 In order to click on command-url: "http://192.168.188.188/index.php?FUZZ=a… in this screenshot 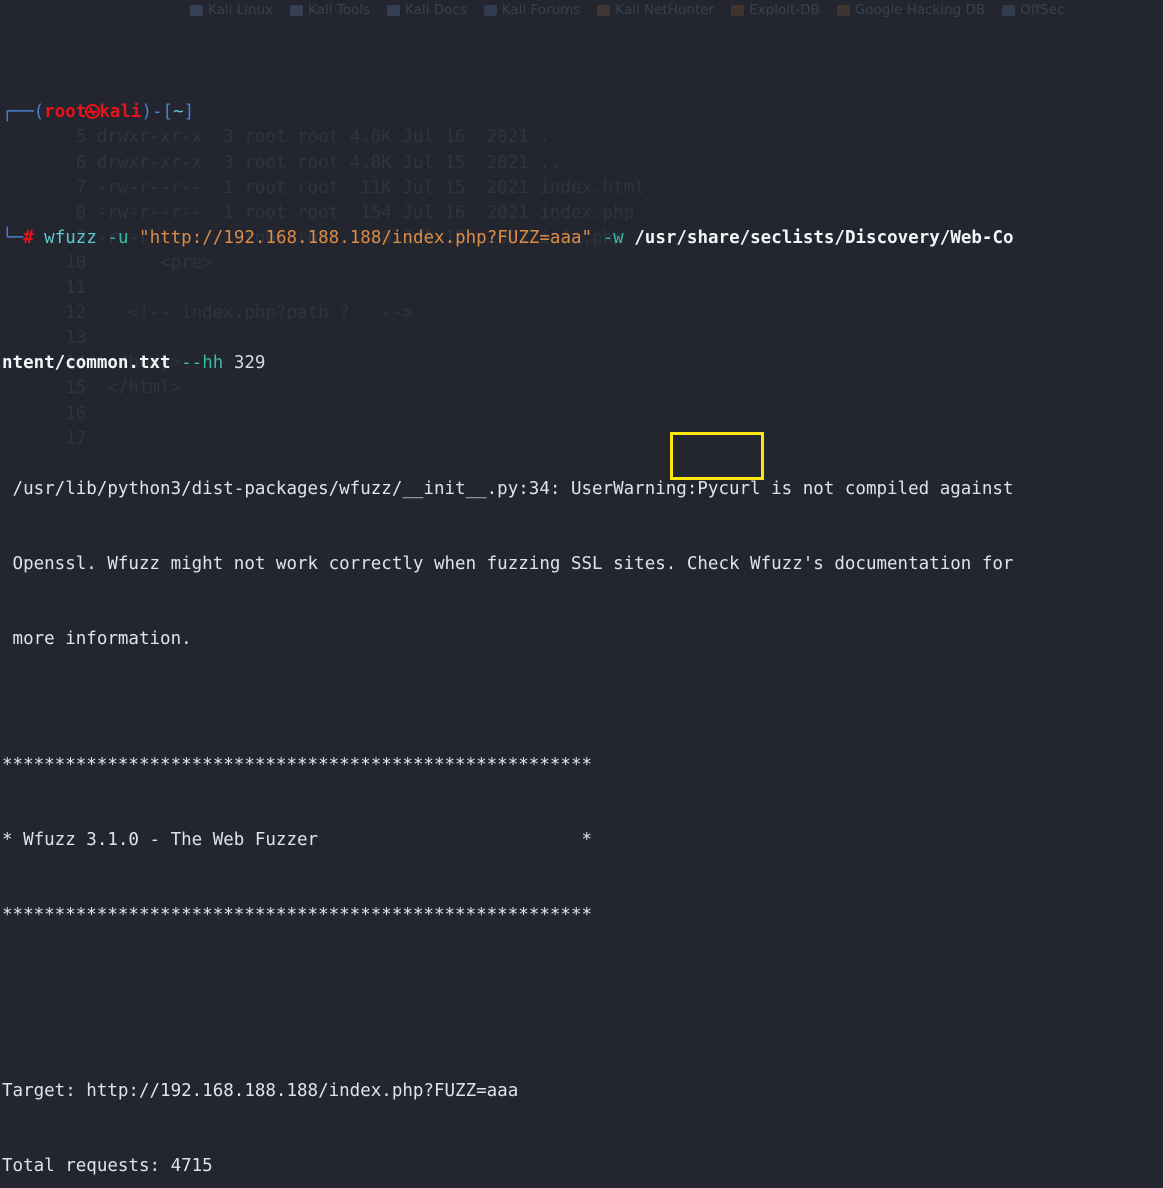, I will do `click(366, 237)`.